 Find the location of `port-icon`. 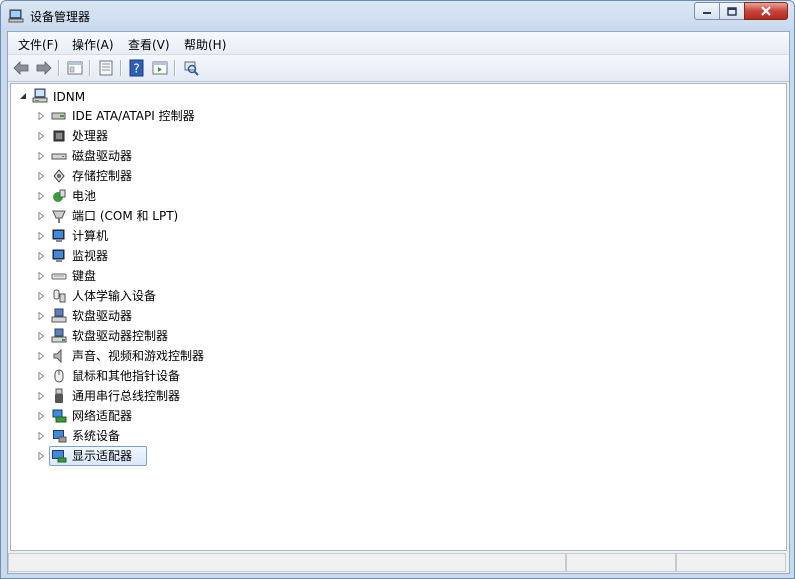

port-icon is located at coordinates (59, 216).